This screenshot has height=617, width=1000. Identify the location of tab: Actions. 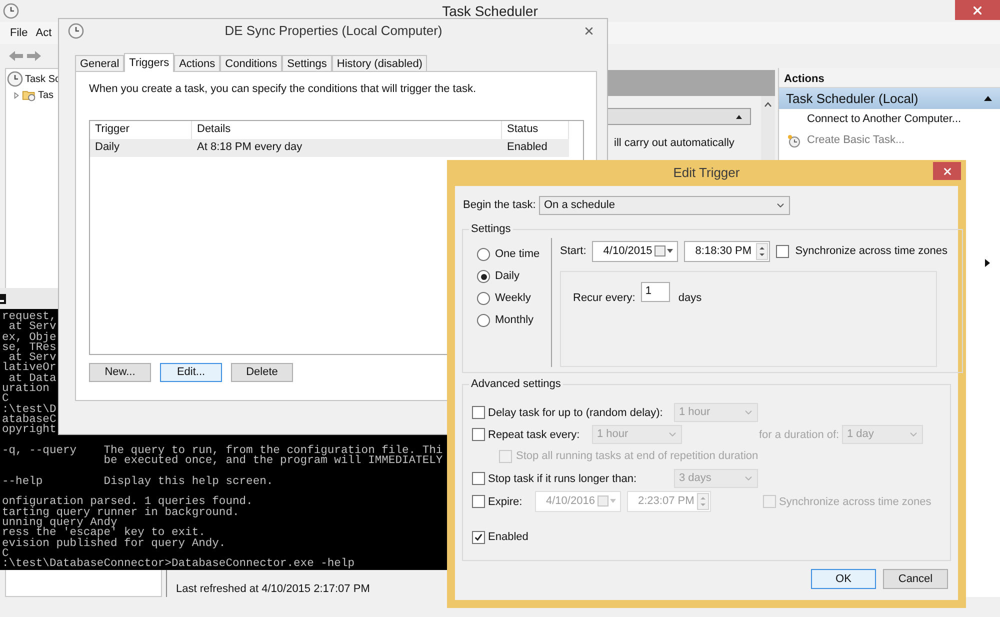
(197, 63).